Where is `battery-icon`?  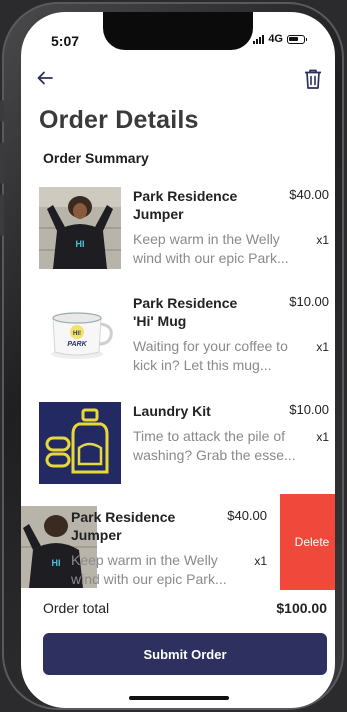 battery-icon is located at coordinates (297, 39).